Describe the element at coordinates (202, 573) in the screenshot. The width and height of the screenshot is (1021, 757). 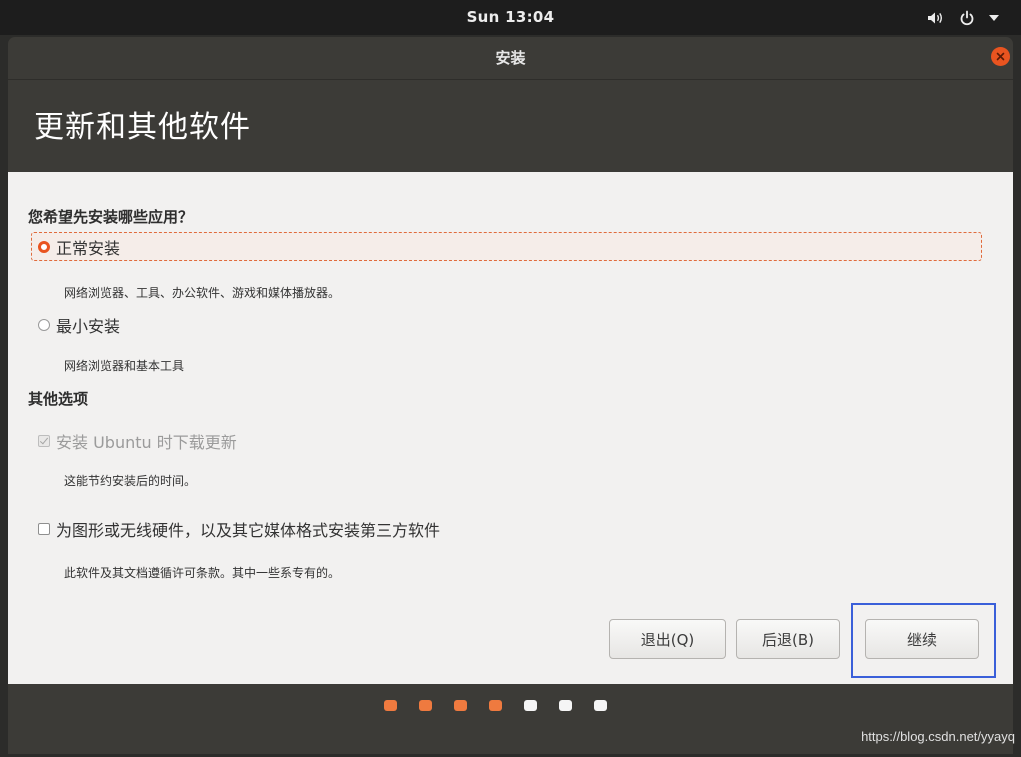
I see `third-party-description: 此软件及其文档遵循许可条款。其中一些系专有的。` at that location.